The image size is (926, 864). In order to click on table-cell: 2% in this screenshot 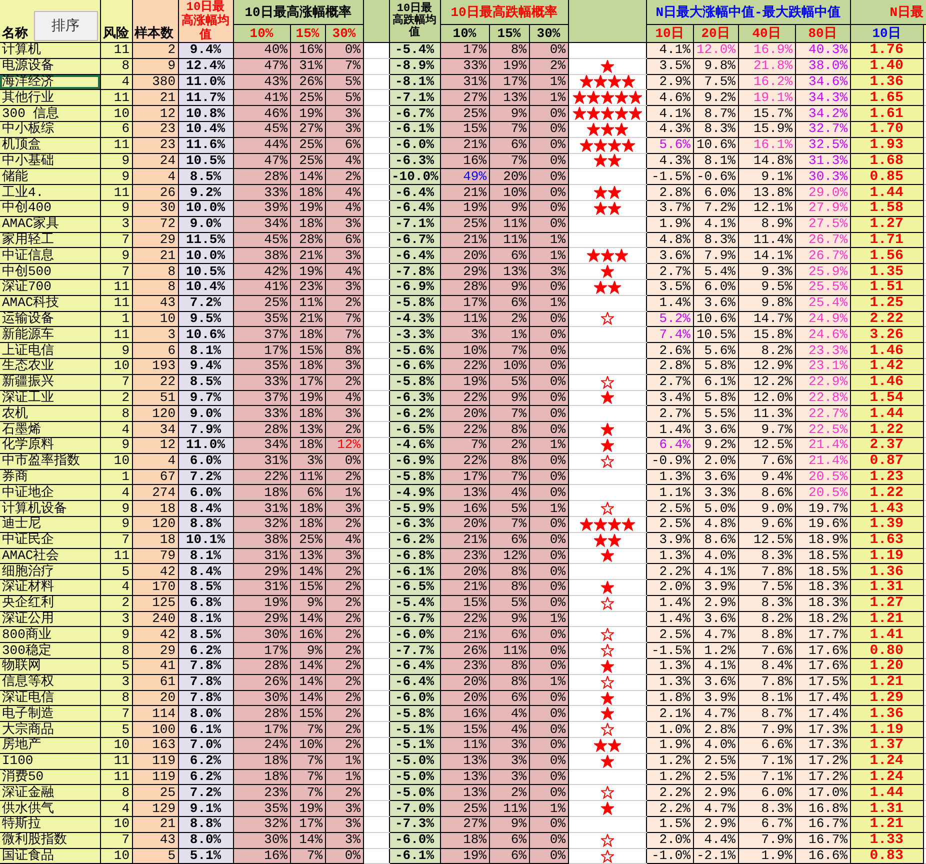, I will do `click(344, 698)`.